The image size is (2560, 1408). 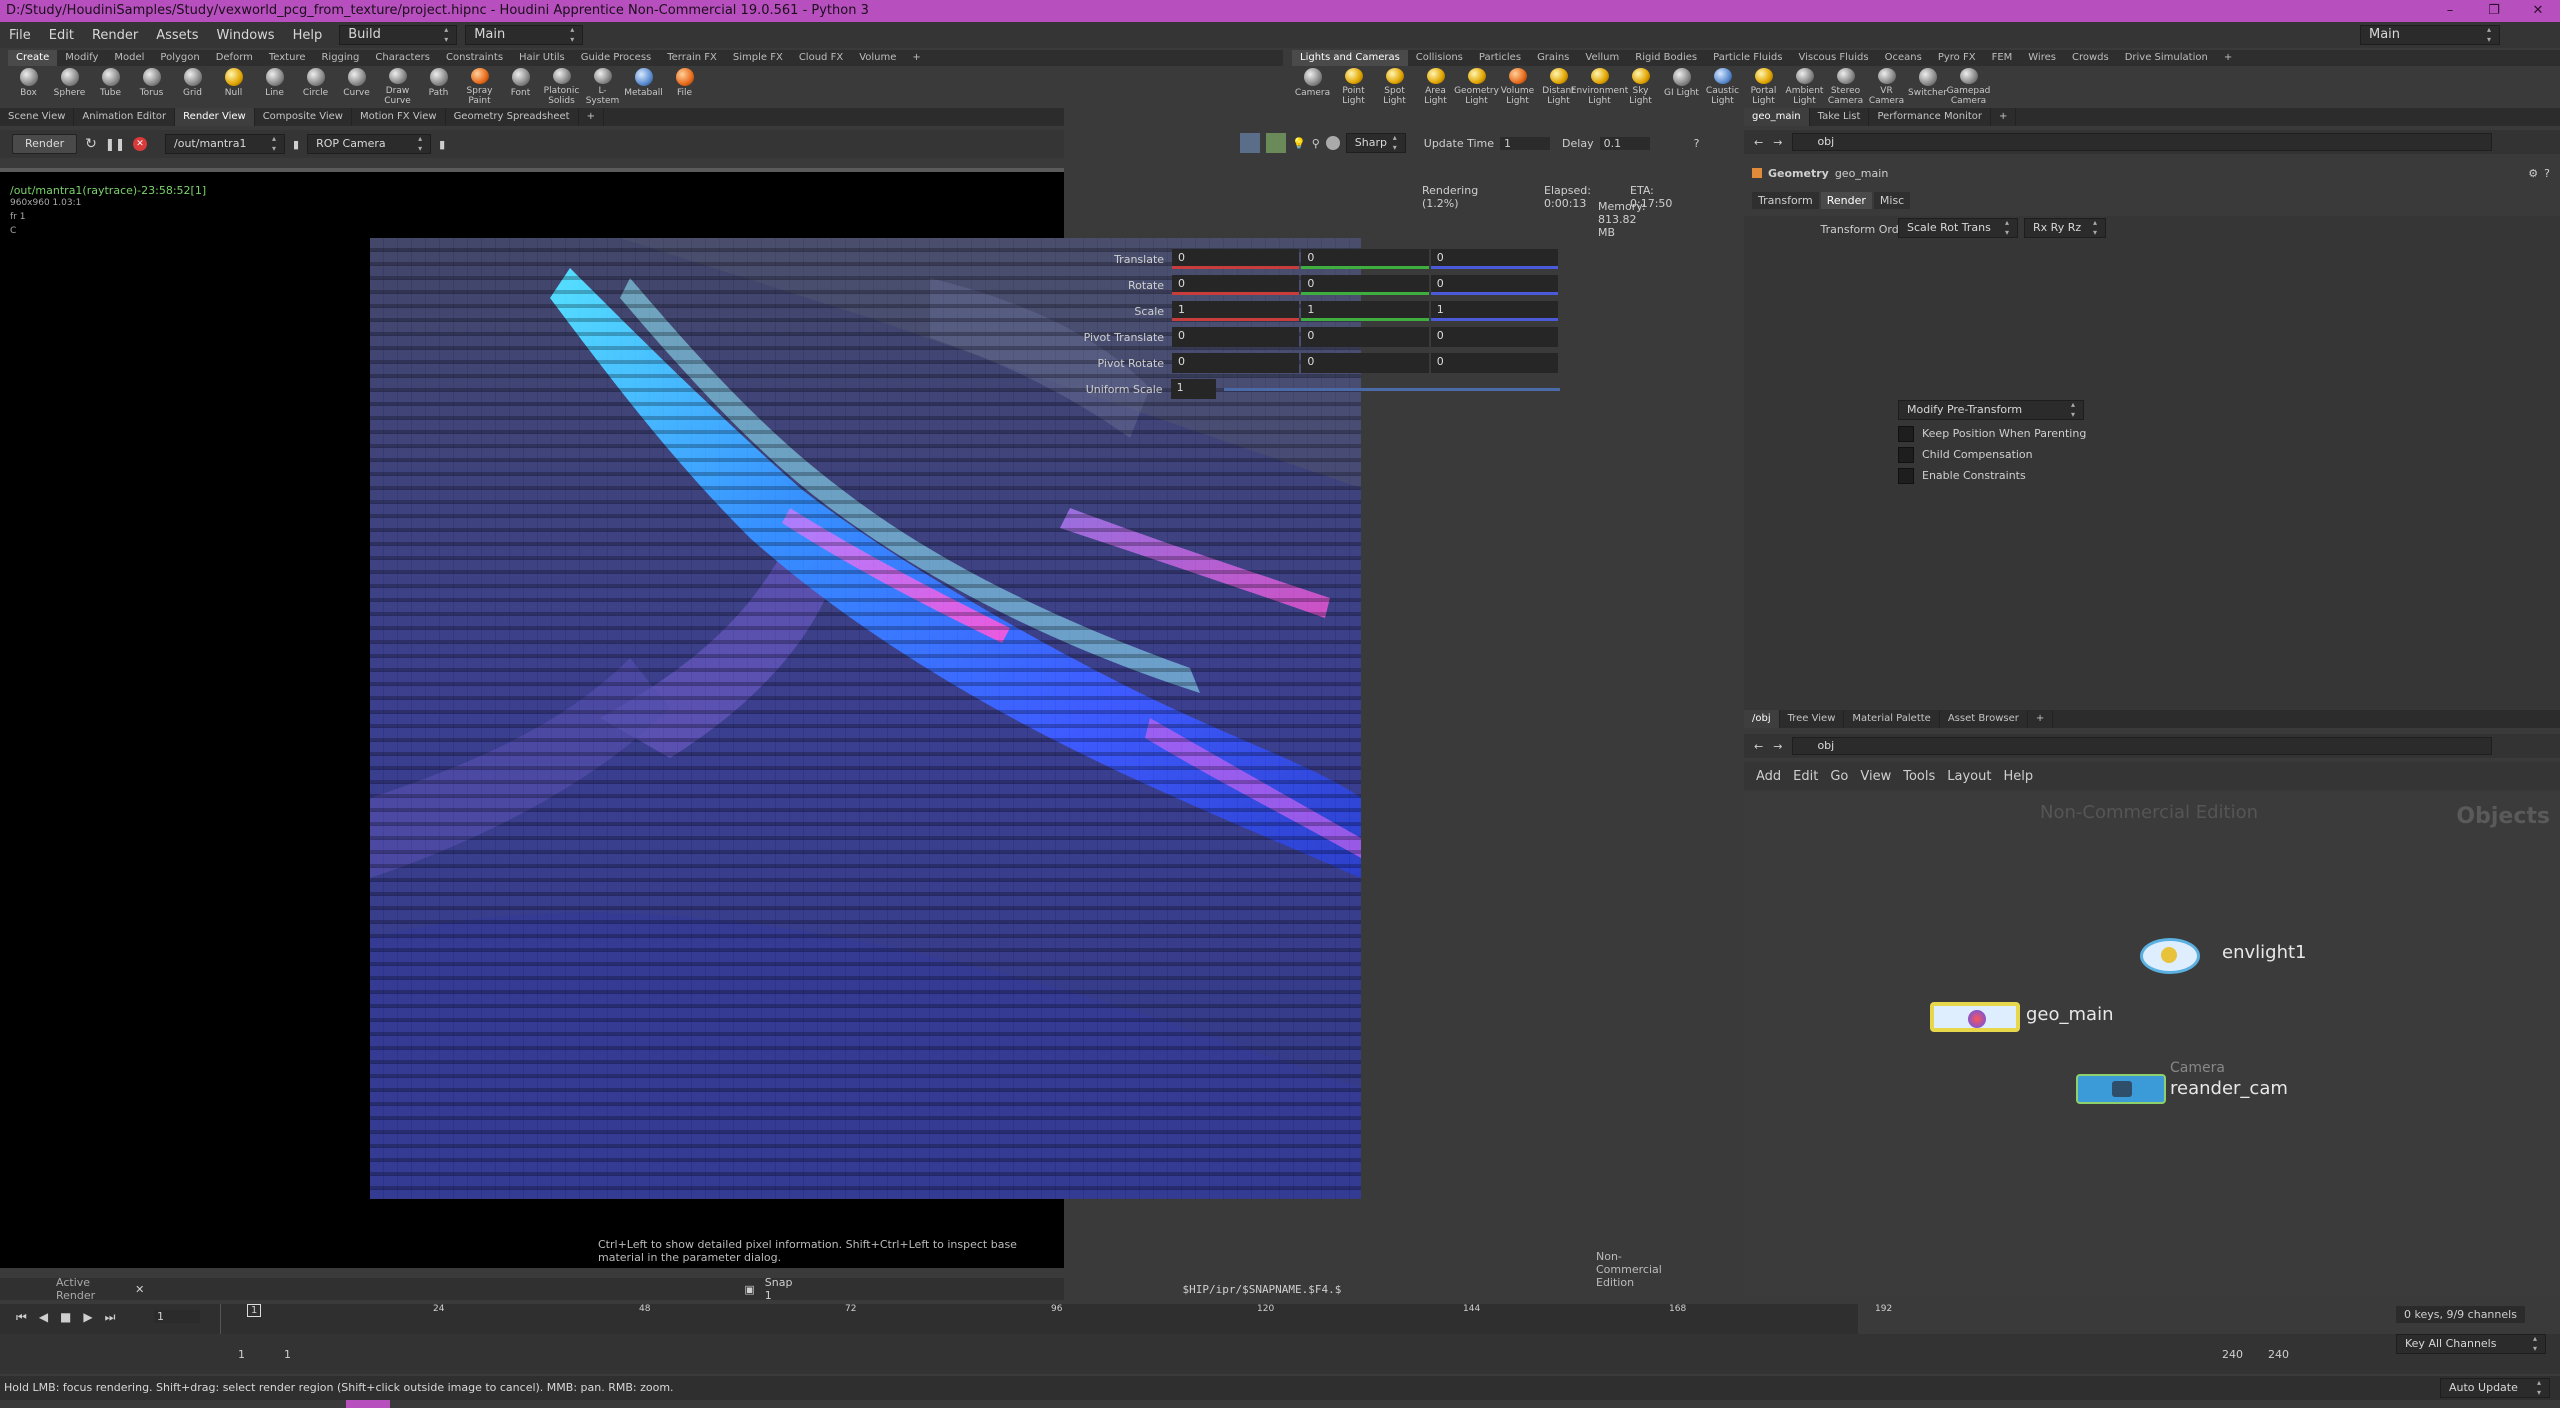 I want to click on shelf-tab: Guide Process, so click(x=616, y=58).